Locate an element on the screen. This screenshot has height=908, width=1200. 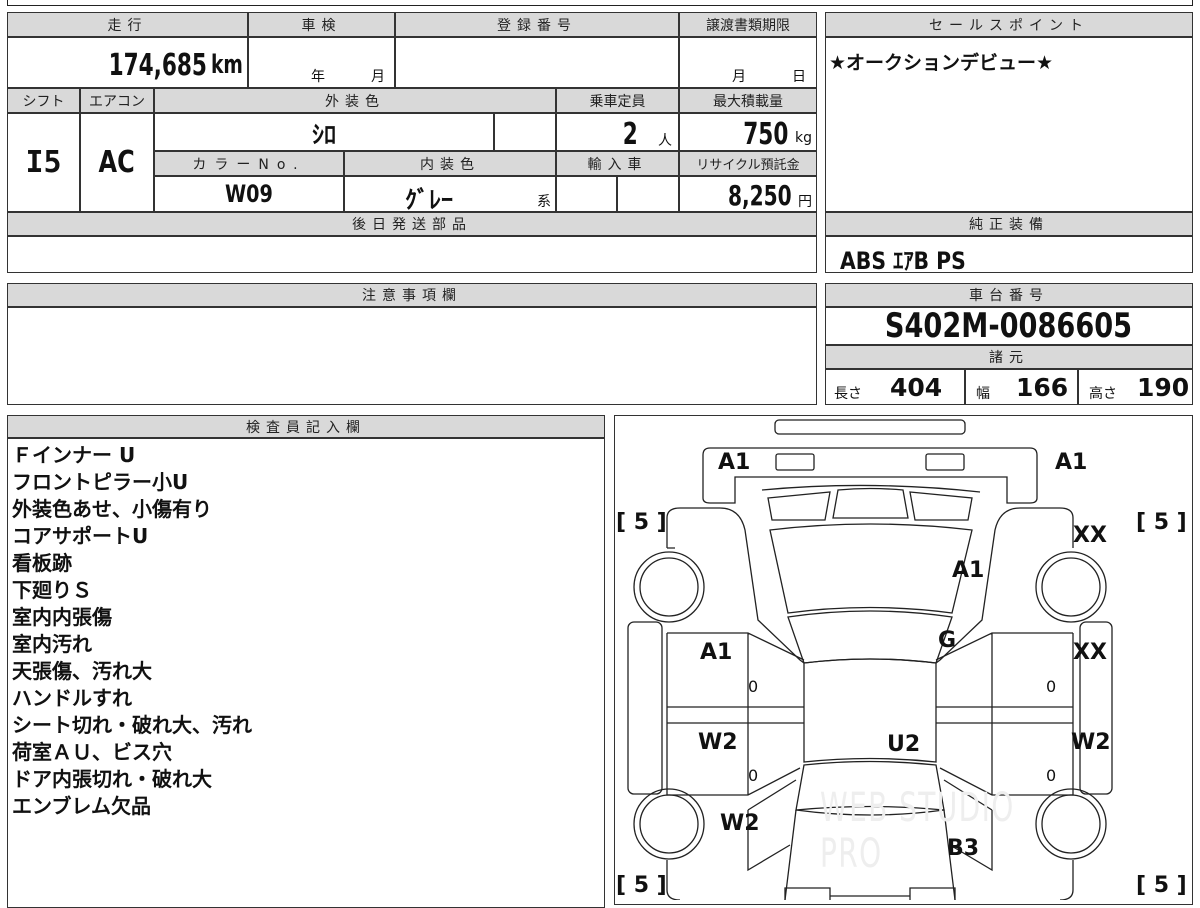
tire-tread-fl: [ 5 ] is located at coordinates (641, 522).